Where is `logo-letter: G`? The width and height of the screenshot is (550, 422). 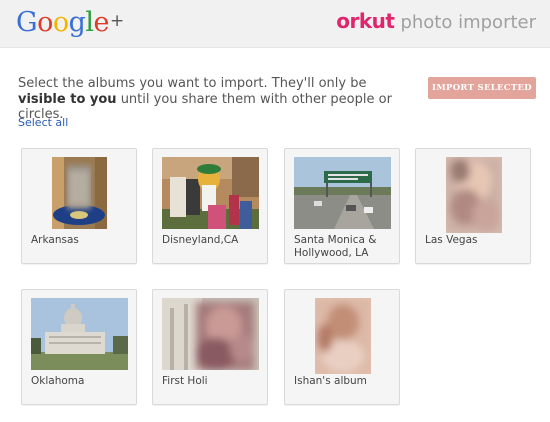 logo-letter: G is located at coordinates (27, 22).